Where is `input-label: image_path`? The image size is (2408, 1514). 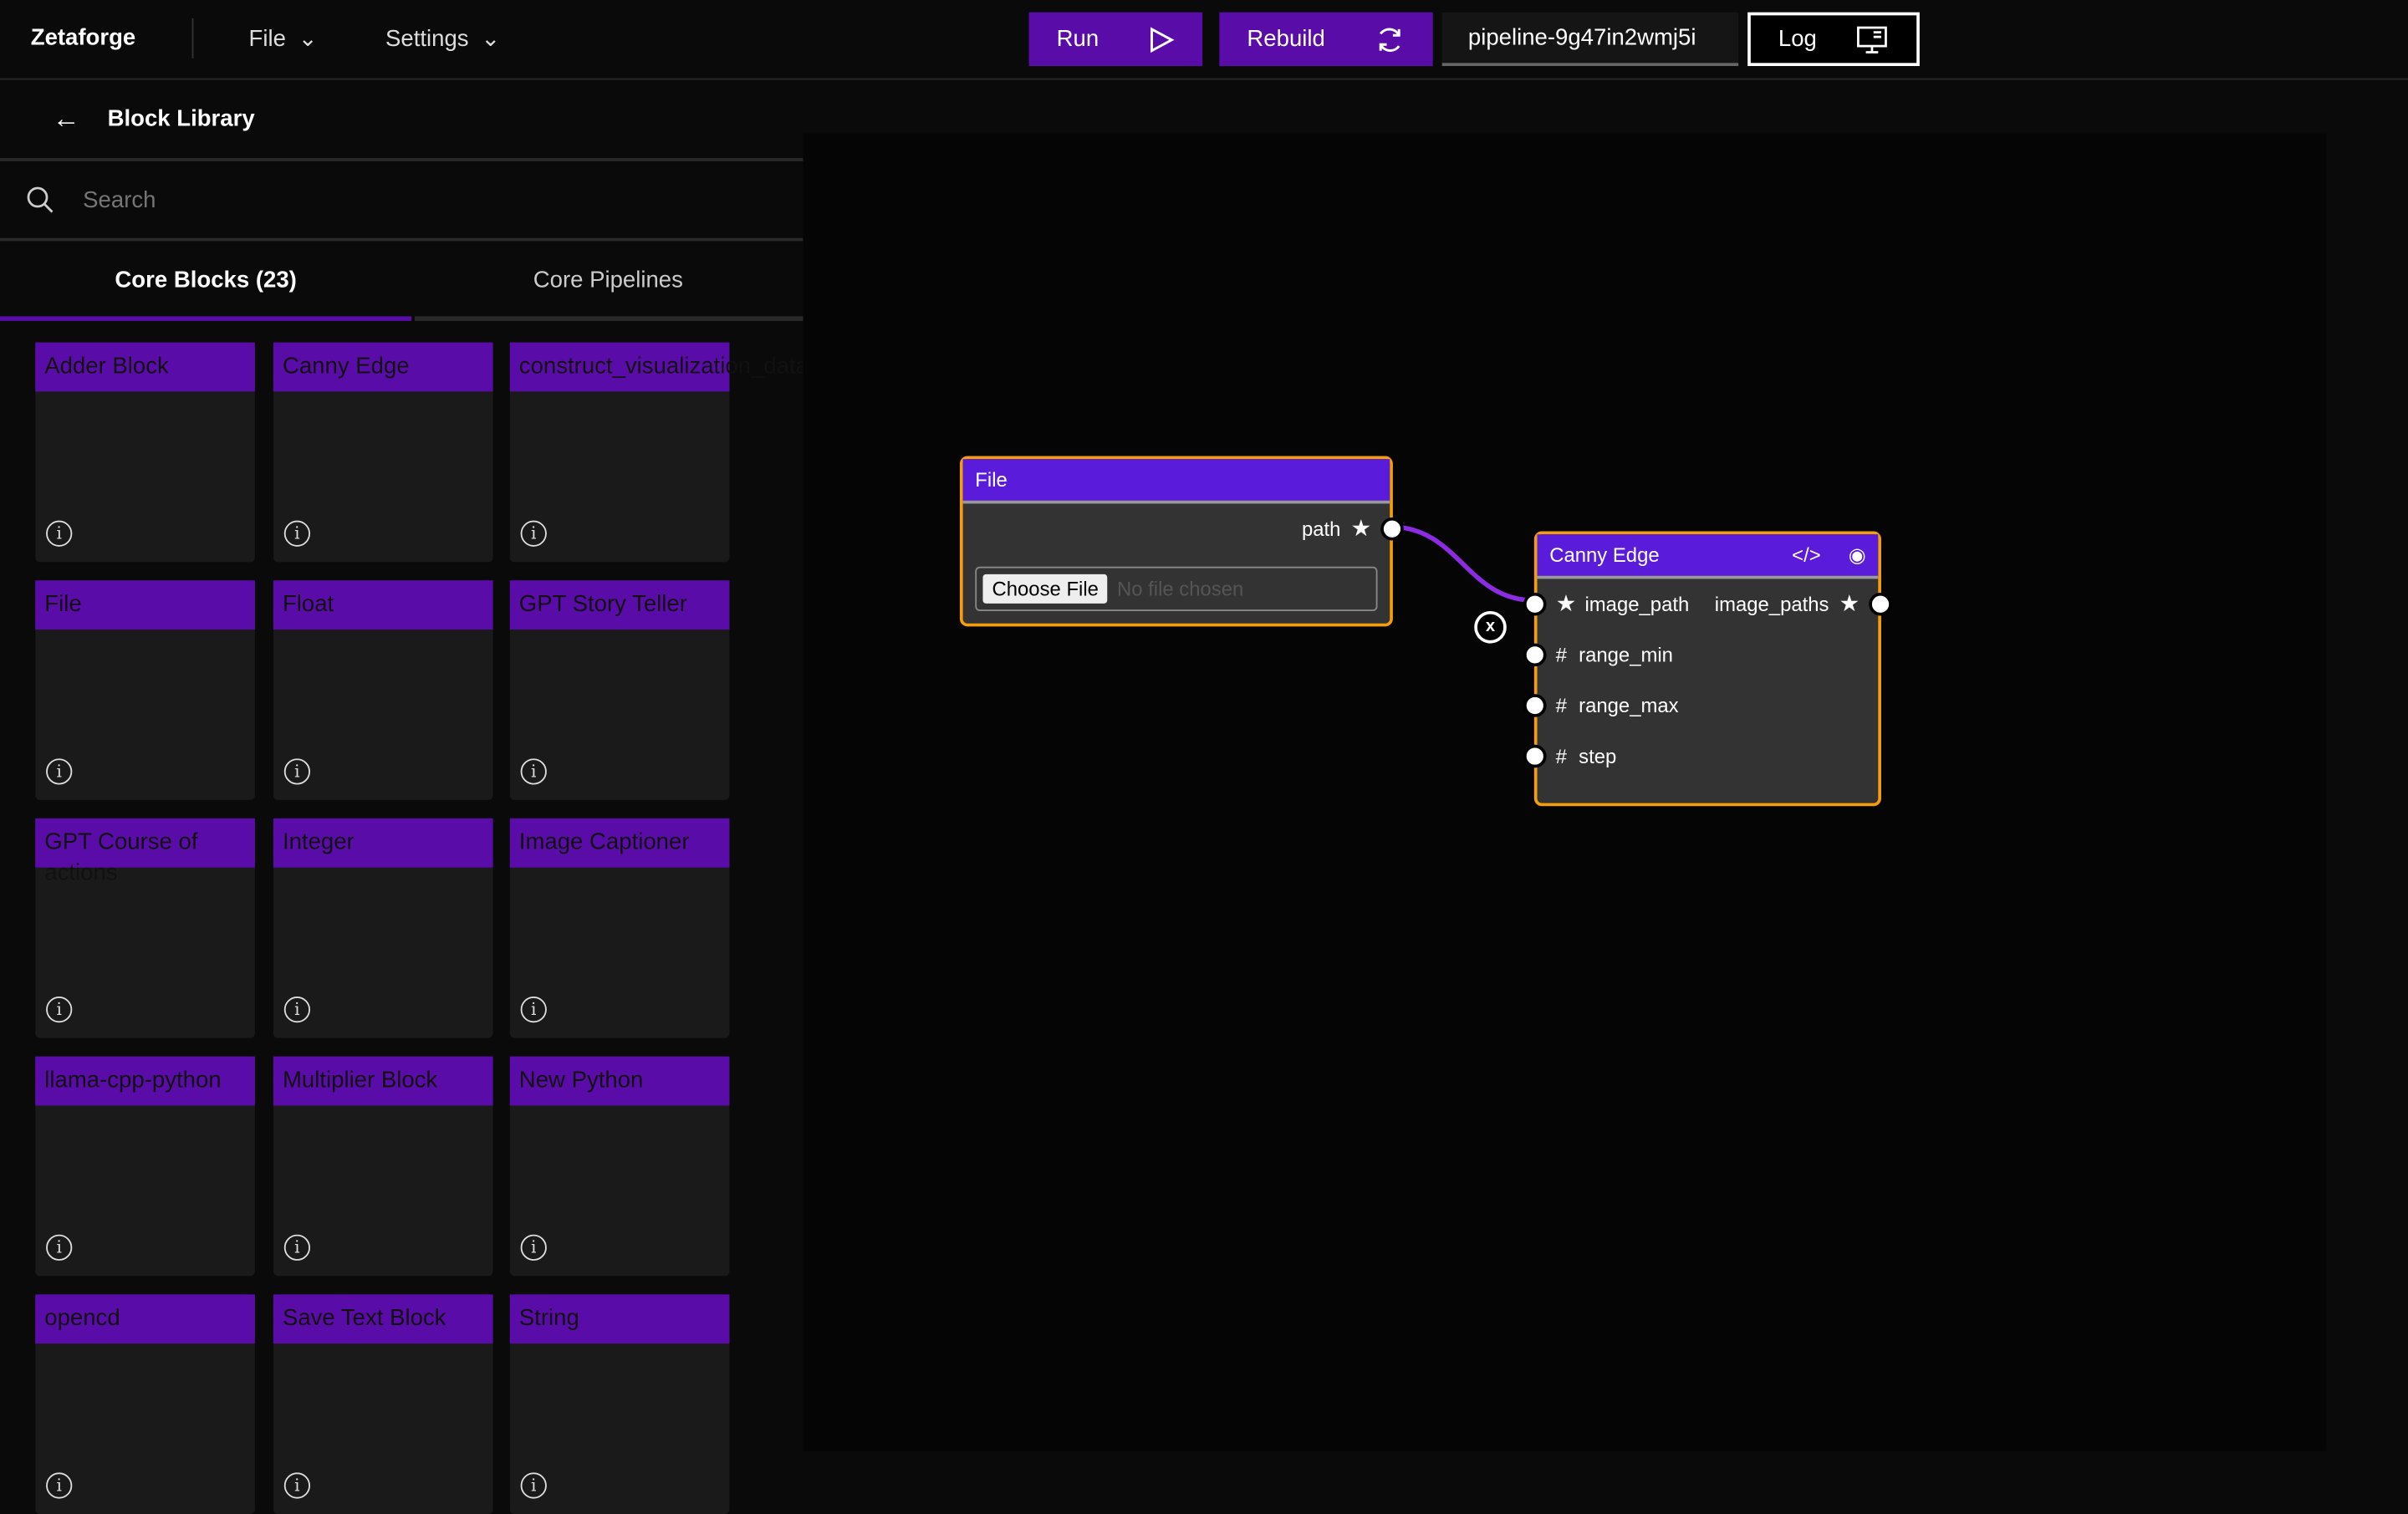
input-label: image_path is located at coordinates (1637, 604).